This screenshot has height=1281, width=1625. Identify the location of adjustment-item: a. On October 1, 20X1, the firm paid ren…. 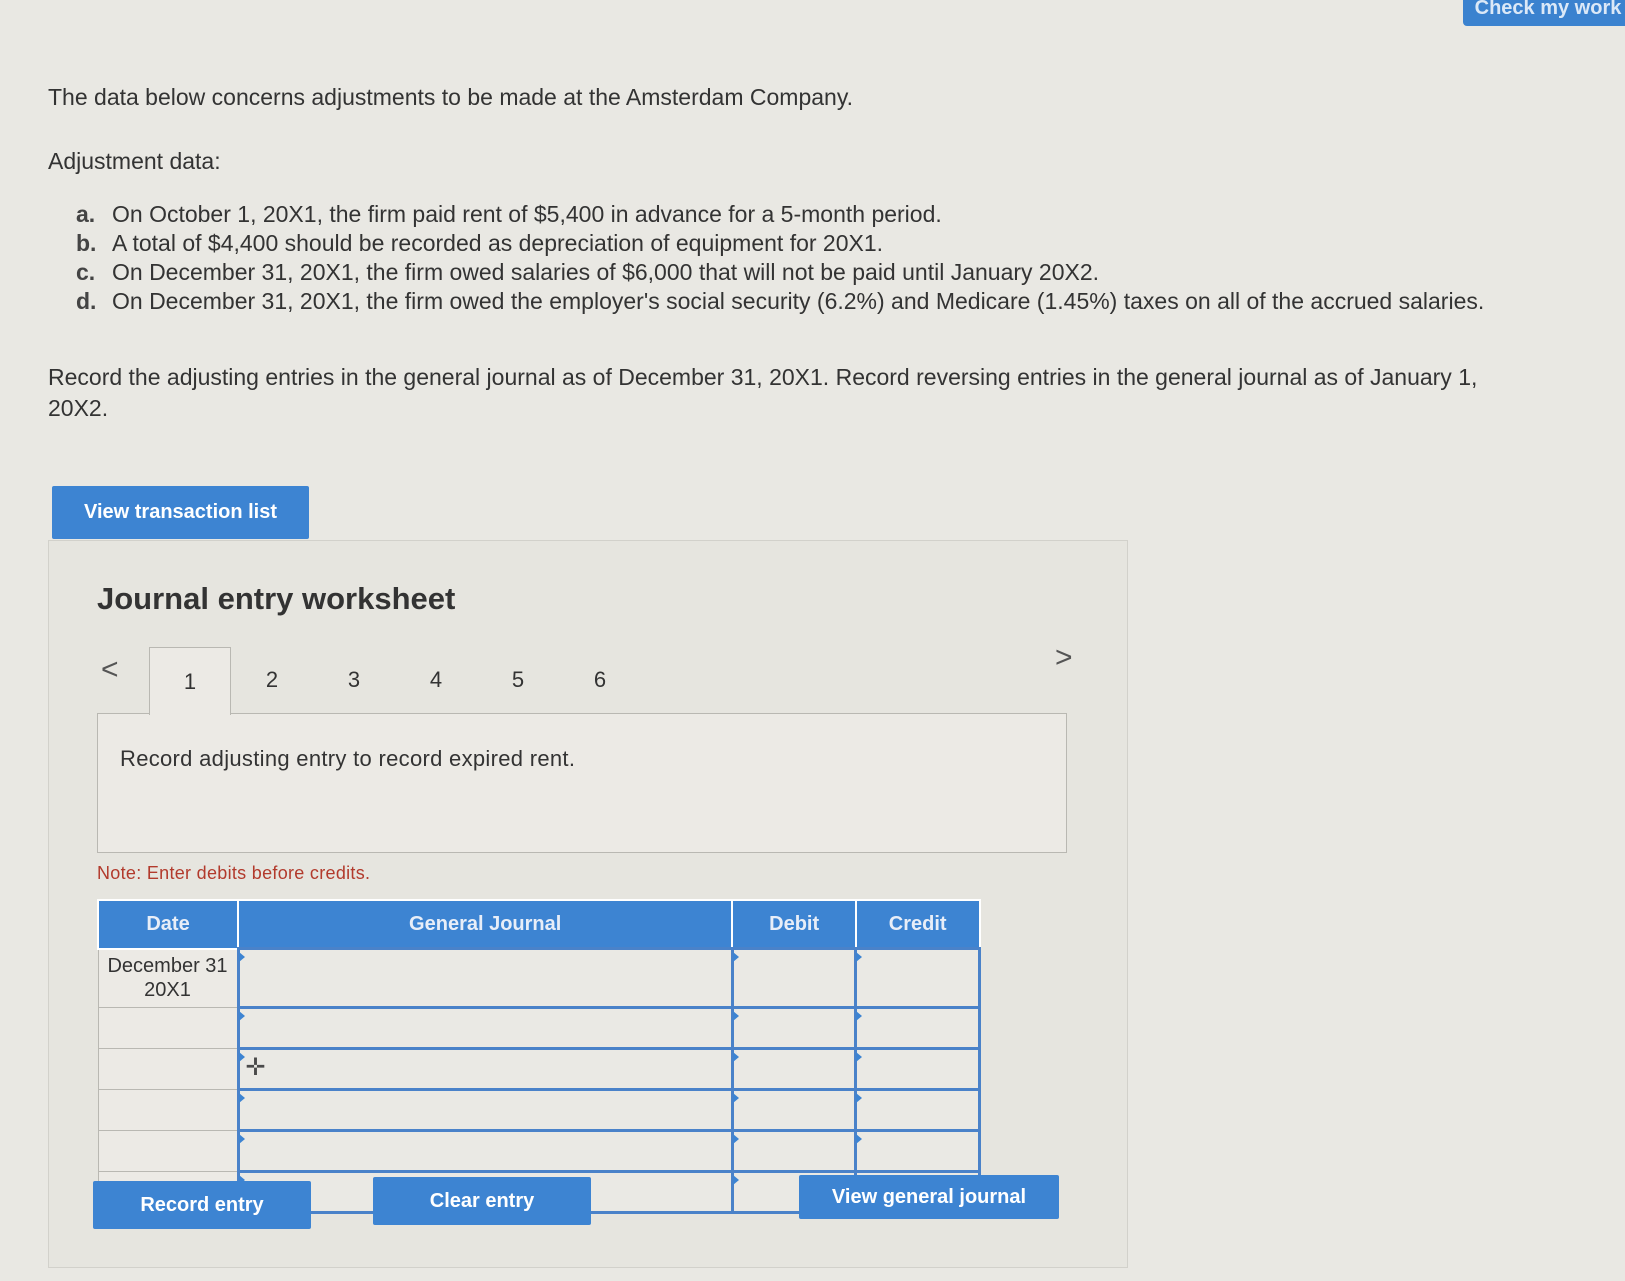
(796, 214).